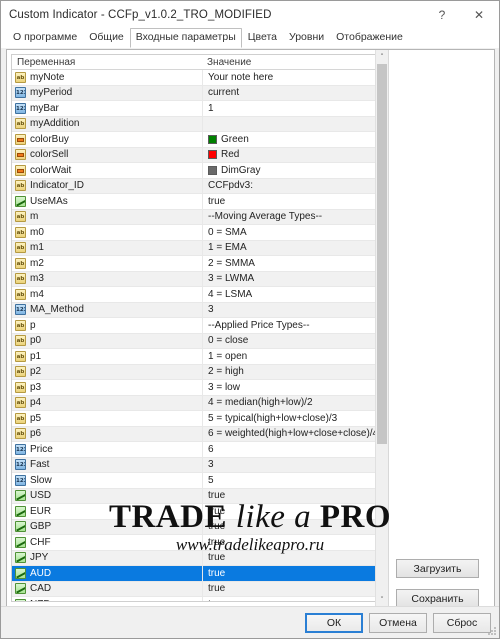 The height and width of the screenshot is (639, 500). What do you see at coordinates (292, 464) in the screenshot?
I see `parameter-value-cell: 3` at bounding box center [292, 464].